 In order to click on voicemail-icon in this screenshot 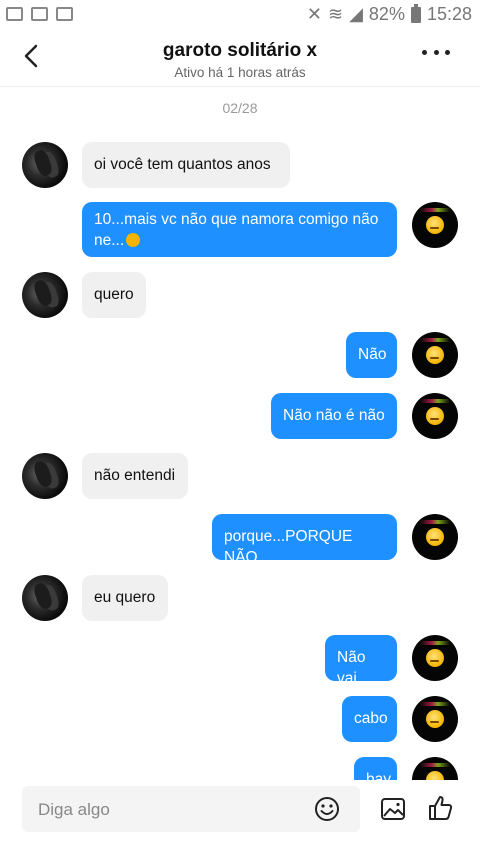, I will do `click(14, 14)`.